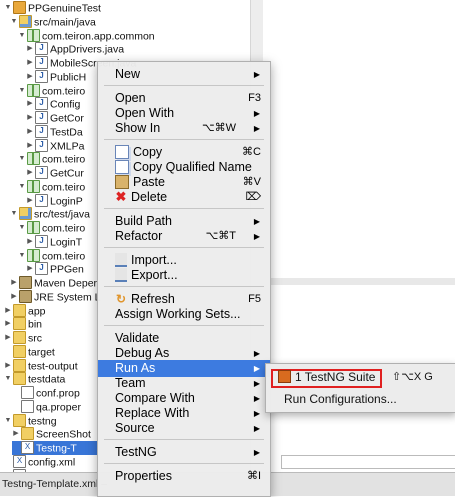 The height and width of the screenshot is (497, 455). I want to click on tree-item: ▶ J AppDrivers.java, so click(75, 49).